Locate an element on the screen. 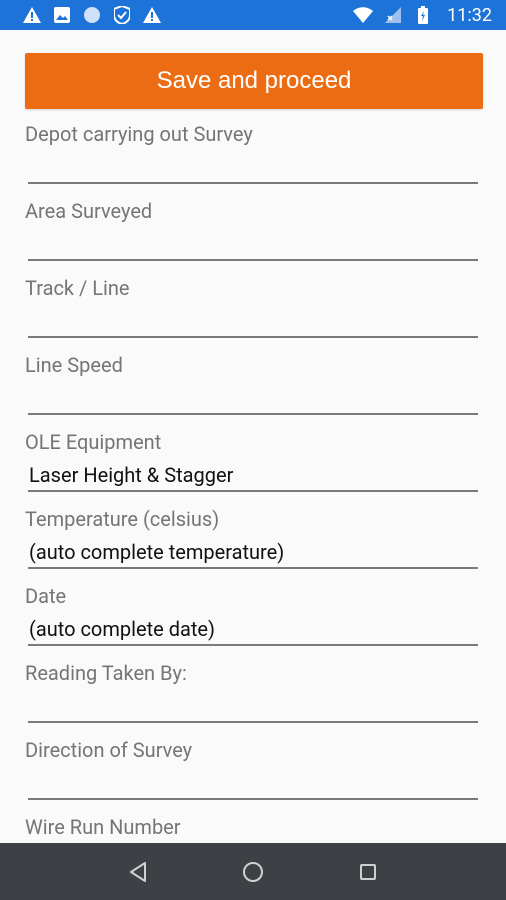 The width and height of the screenshot is (506, 900). field-label: Reading Taken By: is located at coordinates (106, 673).